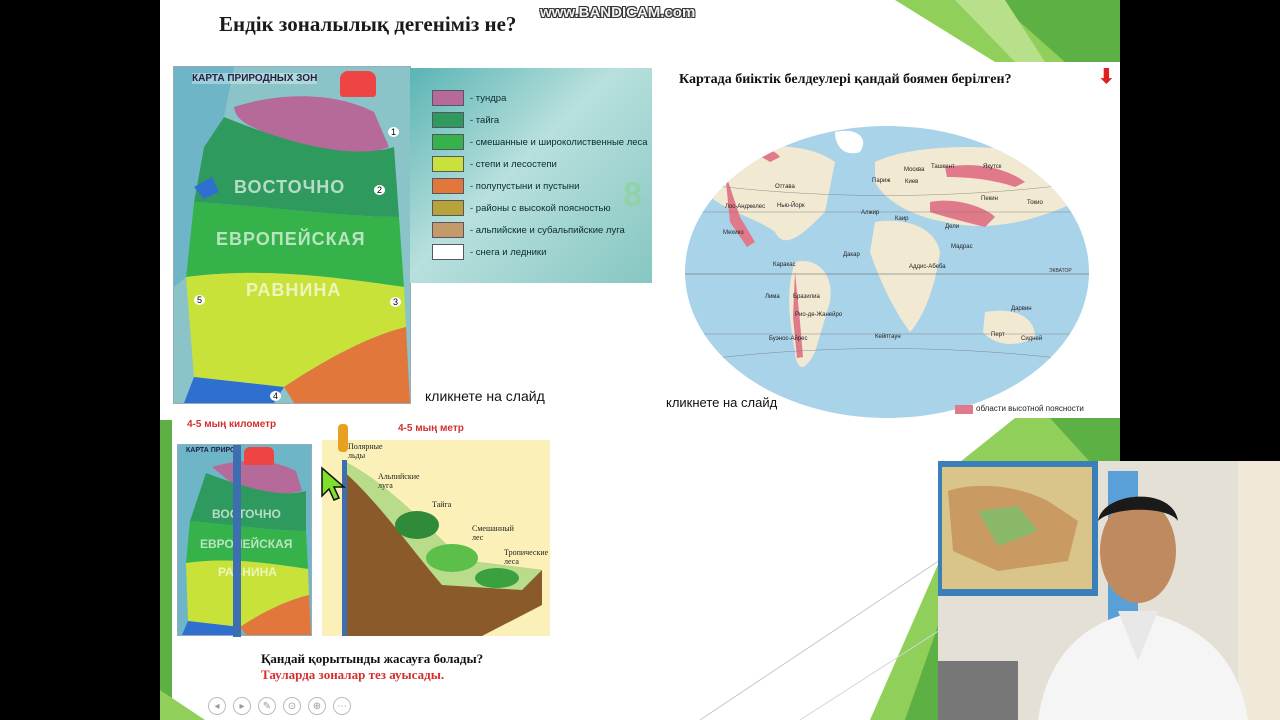 The width and height of the screenshot is (1280, 720). Describe the element at coordinates (952, 227) in the screenshot. I see `city-delhi: Дели` at that location.